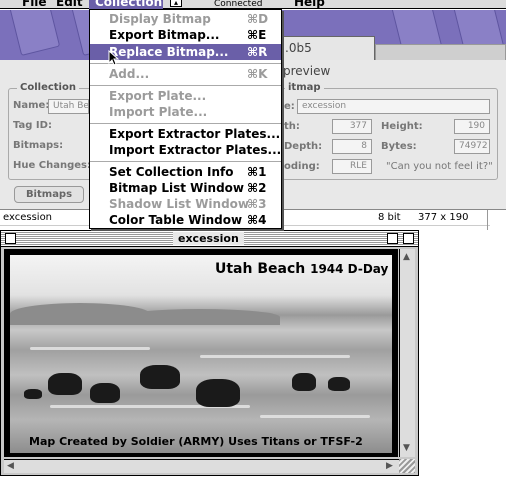 This screenshot has height=482, width=506. Describe the element at coordinates (32, 125) in the screenshot. I see `tag-id-label: Tag ID:` at that location.